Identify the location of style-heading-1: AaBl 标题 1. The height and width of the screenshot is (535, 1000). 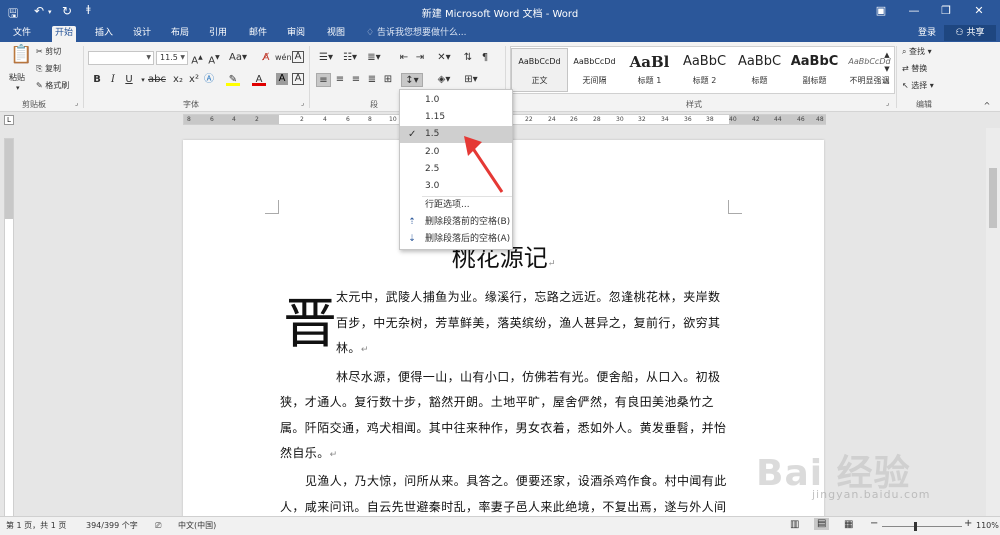
(649, 70).